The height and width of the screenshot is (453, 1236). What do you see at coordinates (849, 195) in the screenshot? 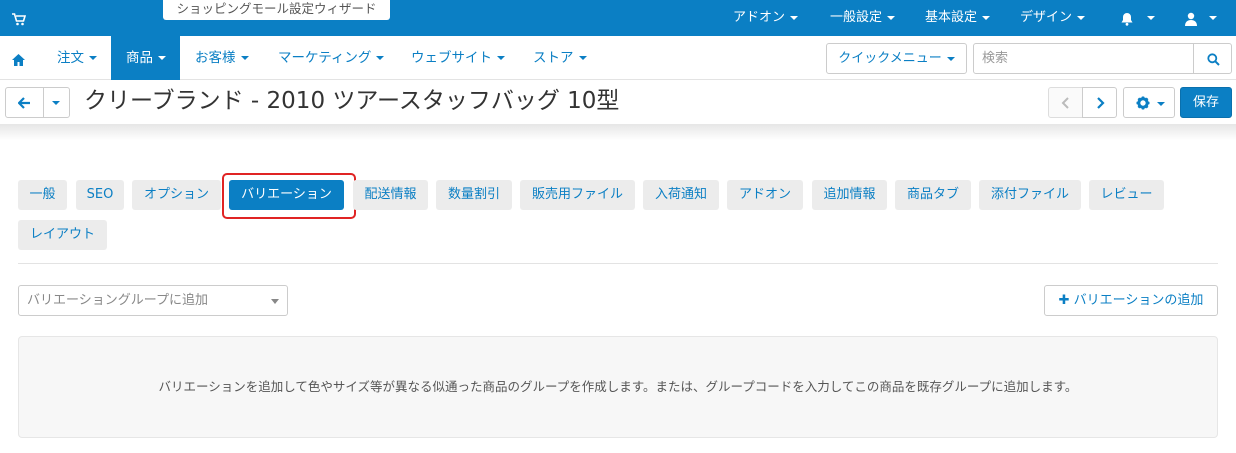
I see `tab-additional-info: 追加情報` at bounding box center [849, 195].